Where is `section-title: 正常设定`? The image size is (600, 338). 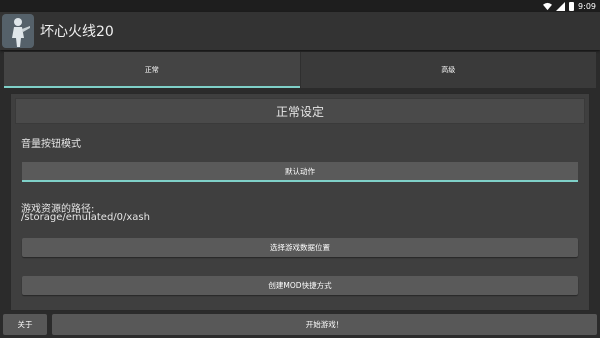 section-title: 正常设定 is located at coordinates (300, 111).